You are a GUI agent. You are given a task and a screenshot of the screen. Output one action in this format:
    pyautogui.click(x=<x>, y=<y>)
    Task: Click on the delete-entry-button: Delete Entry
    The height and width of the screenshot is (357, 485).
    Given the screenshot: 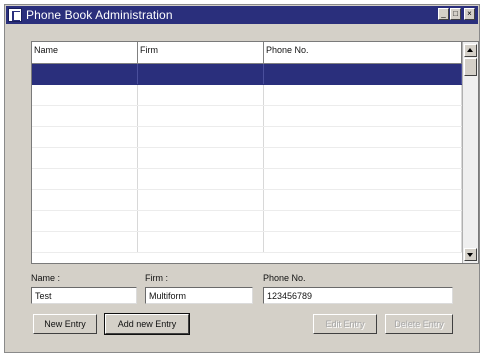 What is the action you would take?
    pyautogui.click(x=419, y=324)
    